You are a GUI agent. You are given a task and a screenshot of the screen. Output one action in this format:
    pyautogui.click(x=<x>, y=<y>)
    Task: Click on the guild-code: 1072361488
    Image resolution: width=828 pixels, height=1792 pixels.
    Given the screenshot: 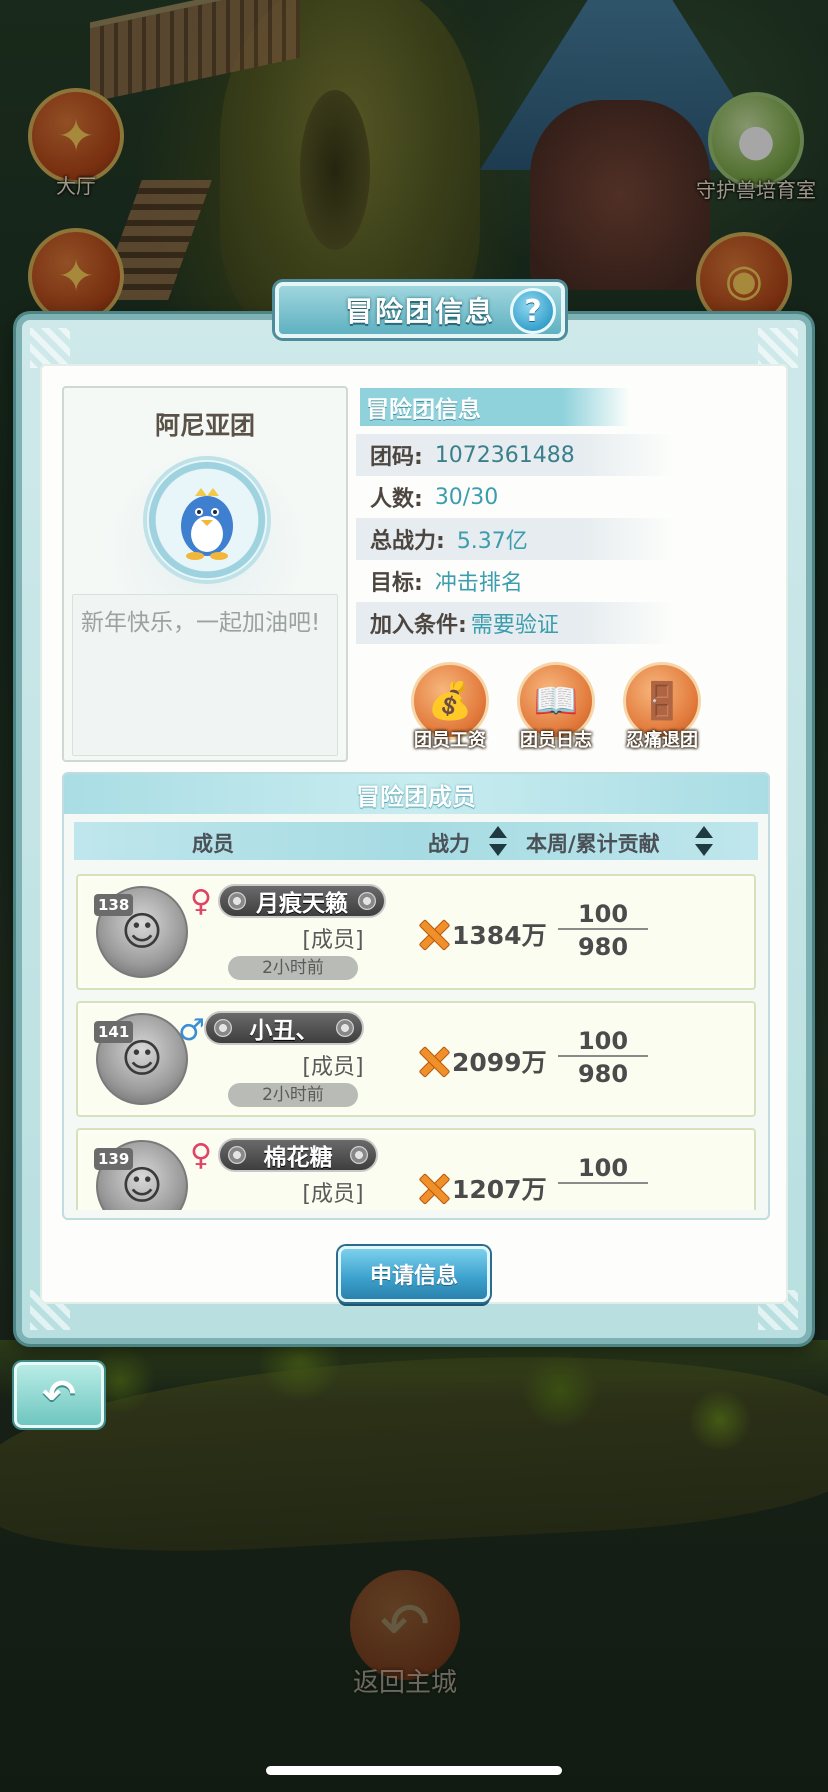 What is the action you would take?
    pyautogui.click(x=504, y=455)
    